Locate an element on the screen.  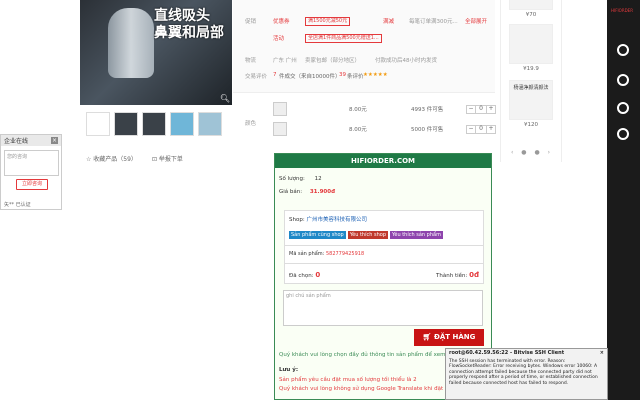
qty-label: Số lượng: is located at coordinates (292, 179).